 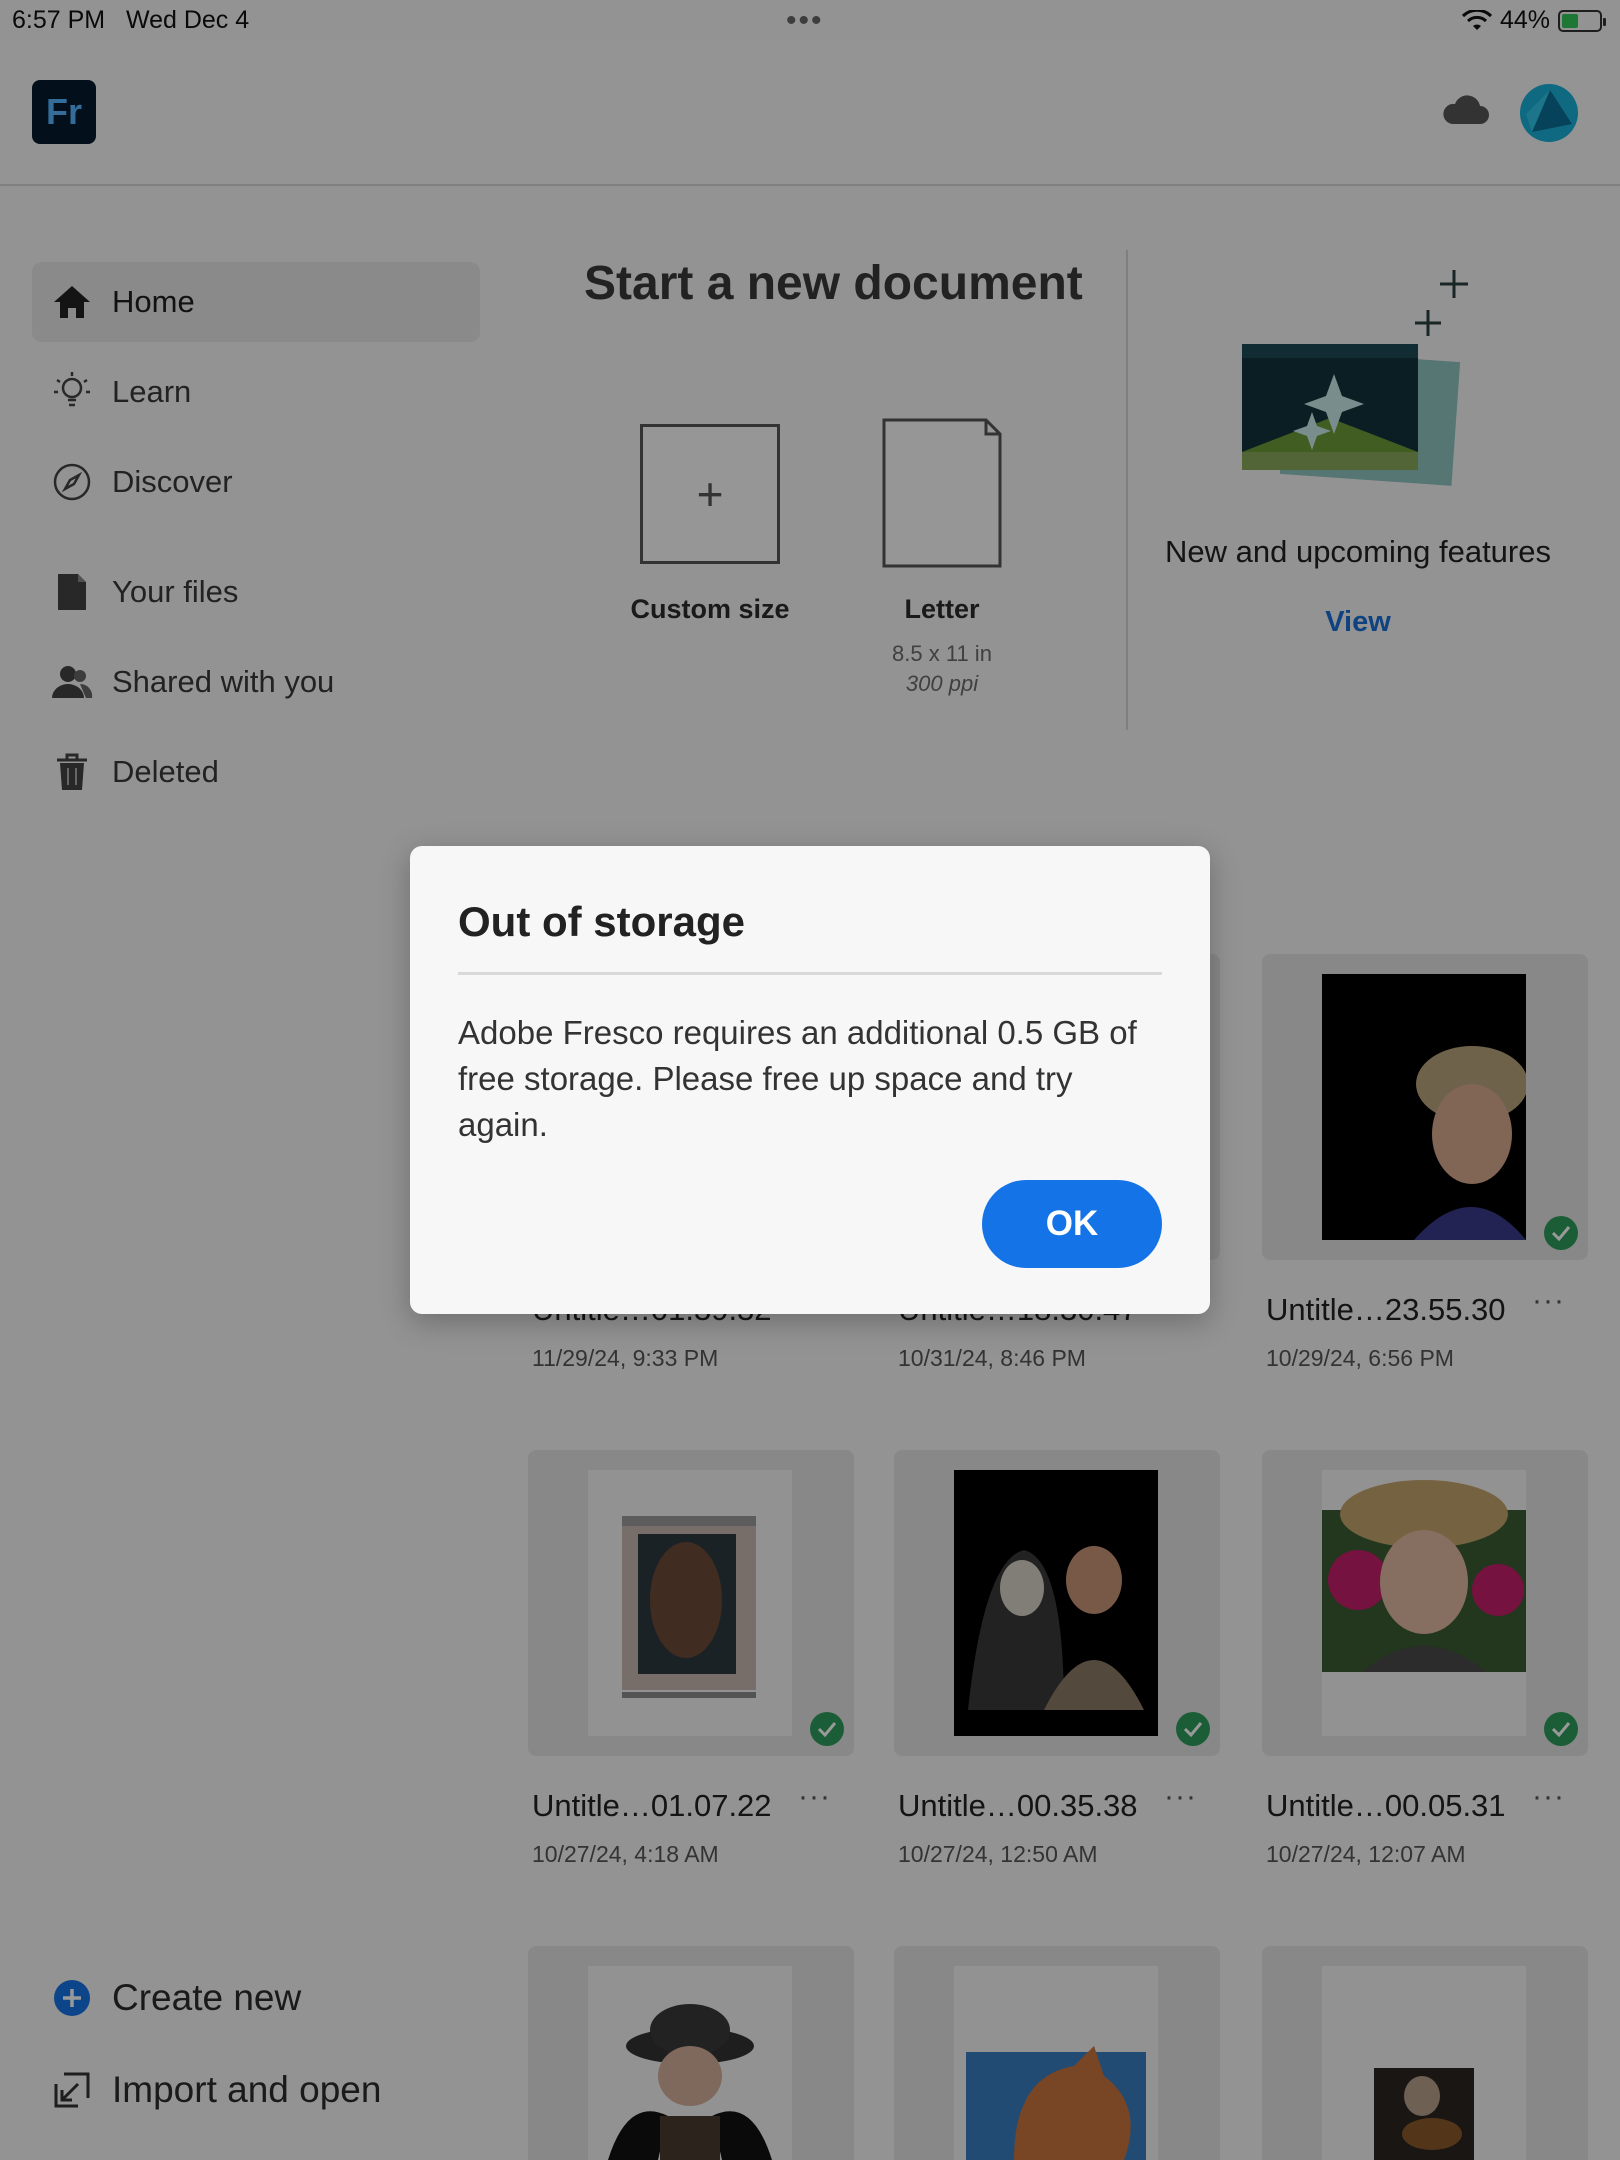 What do you see at coordinates (810, 973) in the screenshot?
I see `dialog-divider` at bounding box center [810, 973].